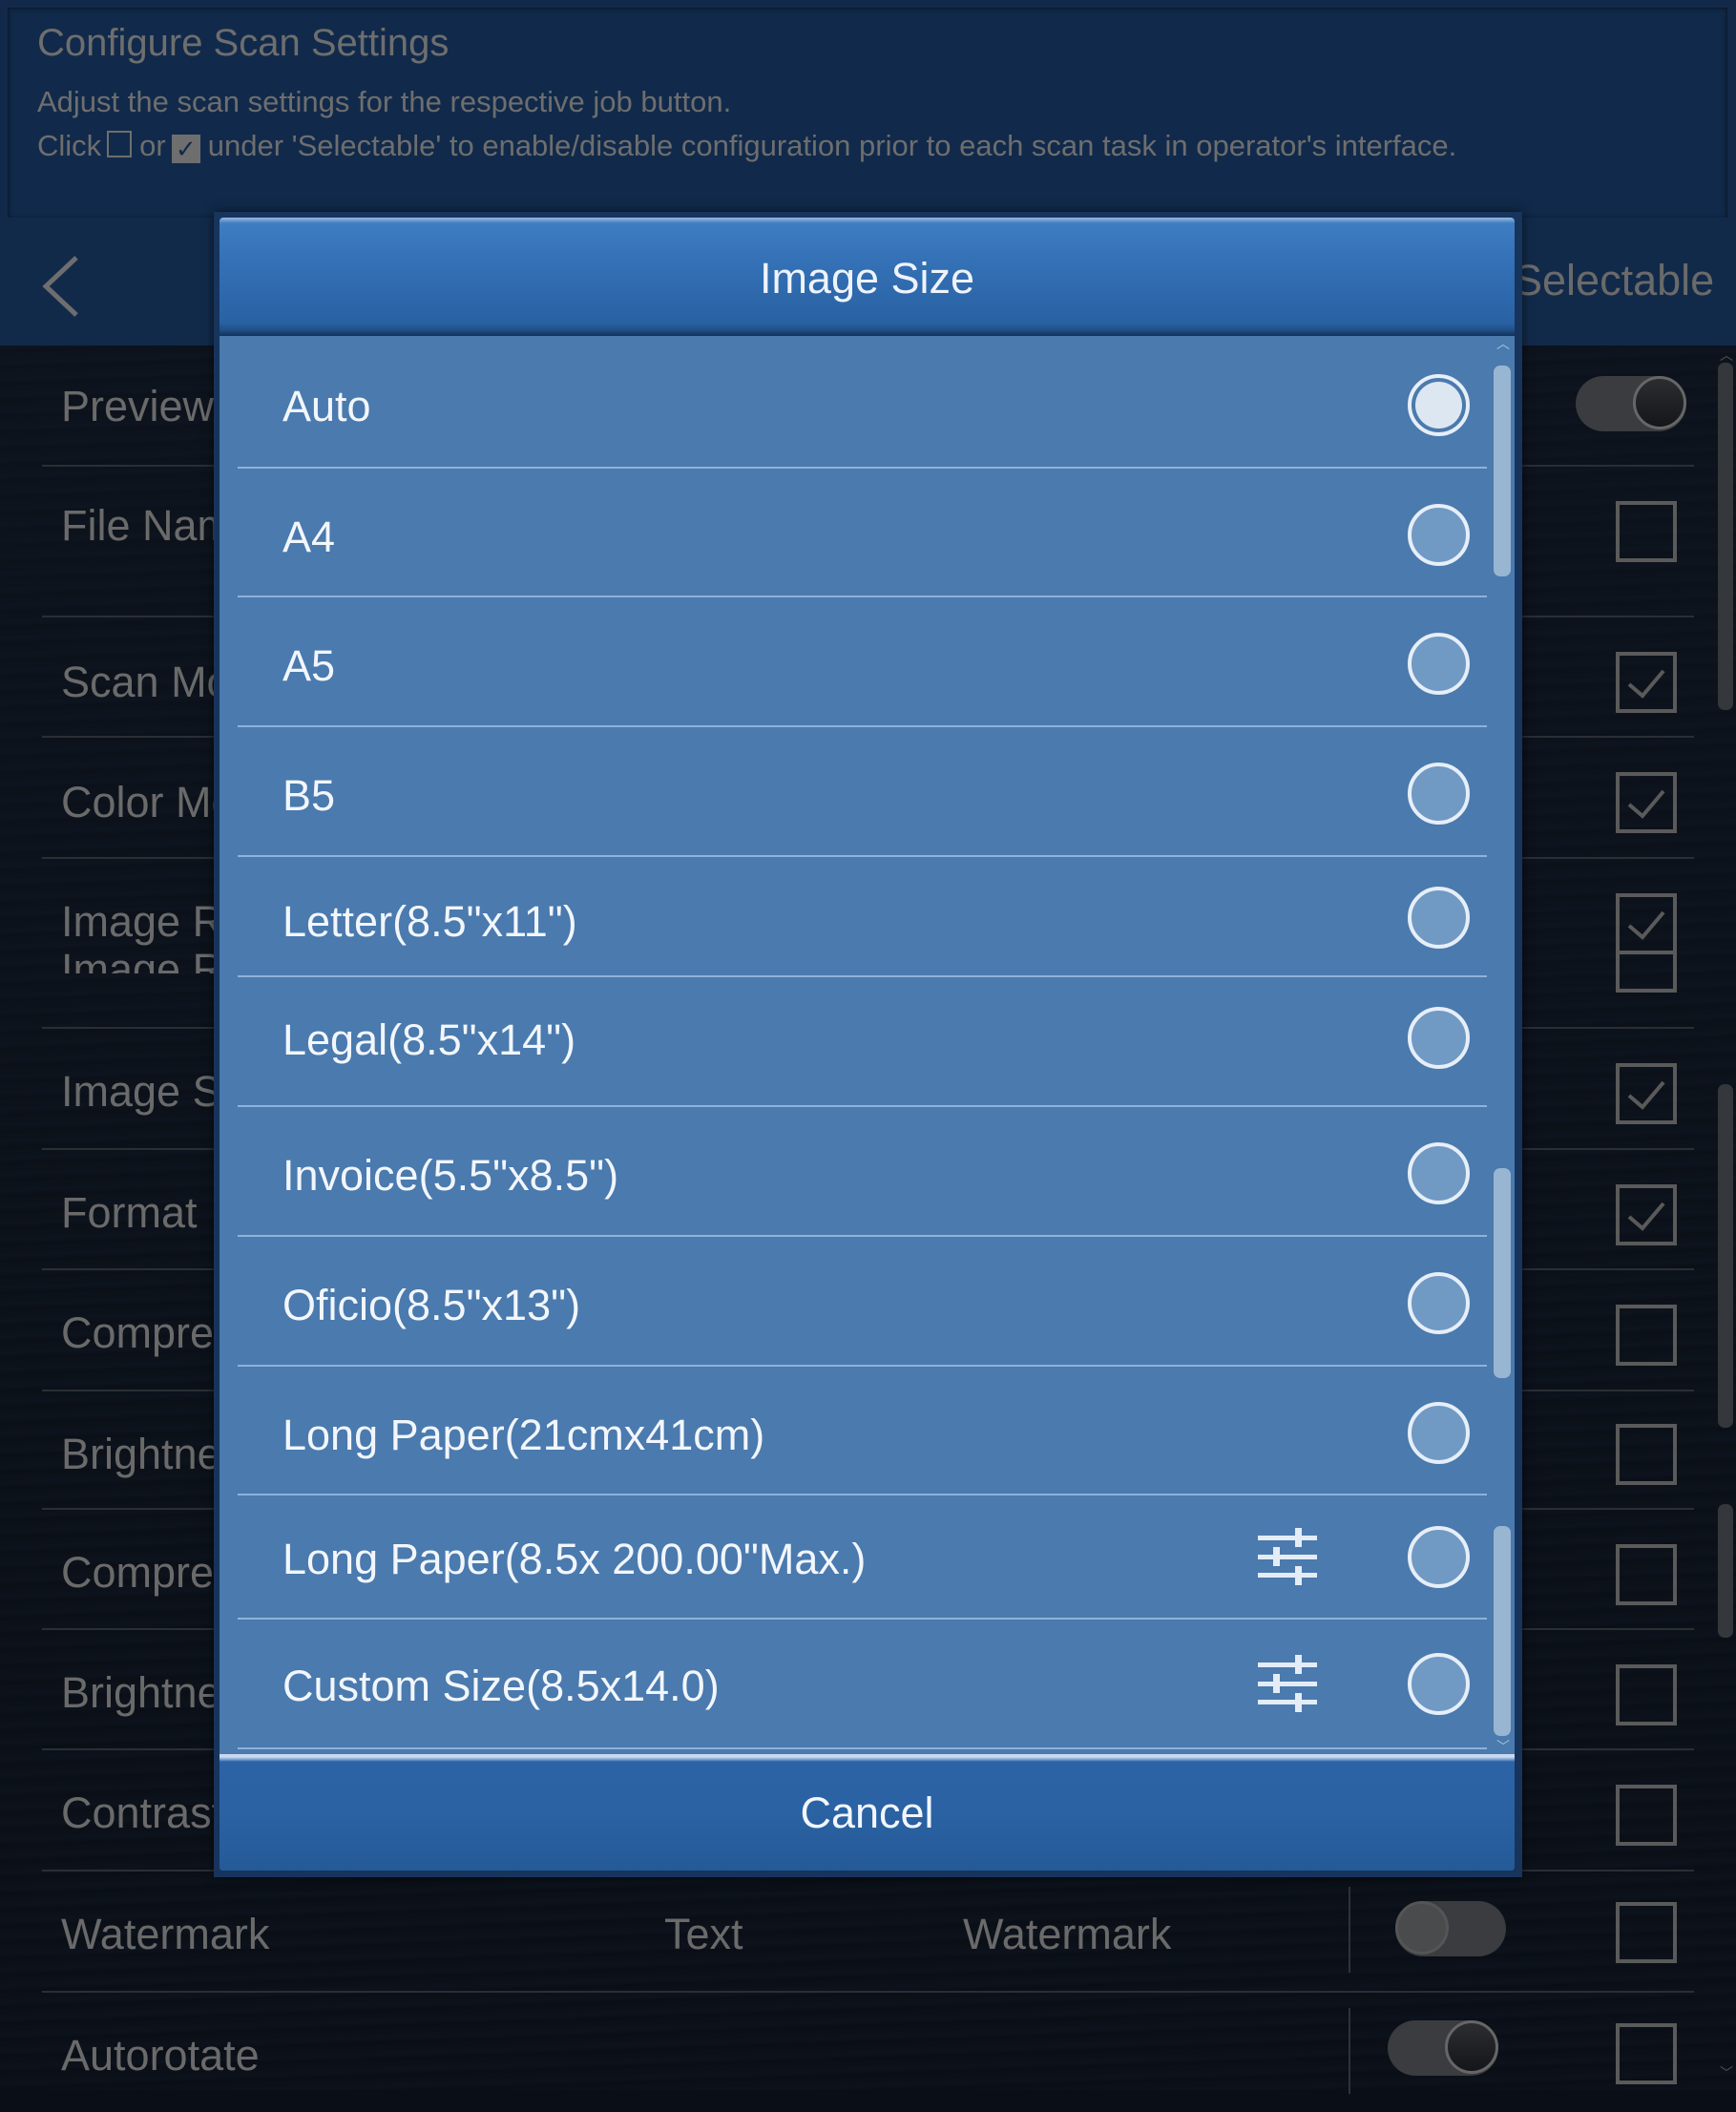  What do you see at coordinates (138, 406) in the screenshot?
I see `setting-label: Preview` at bounding box center [138, 406].